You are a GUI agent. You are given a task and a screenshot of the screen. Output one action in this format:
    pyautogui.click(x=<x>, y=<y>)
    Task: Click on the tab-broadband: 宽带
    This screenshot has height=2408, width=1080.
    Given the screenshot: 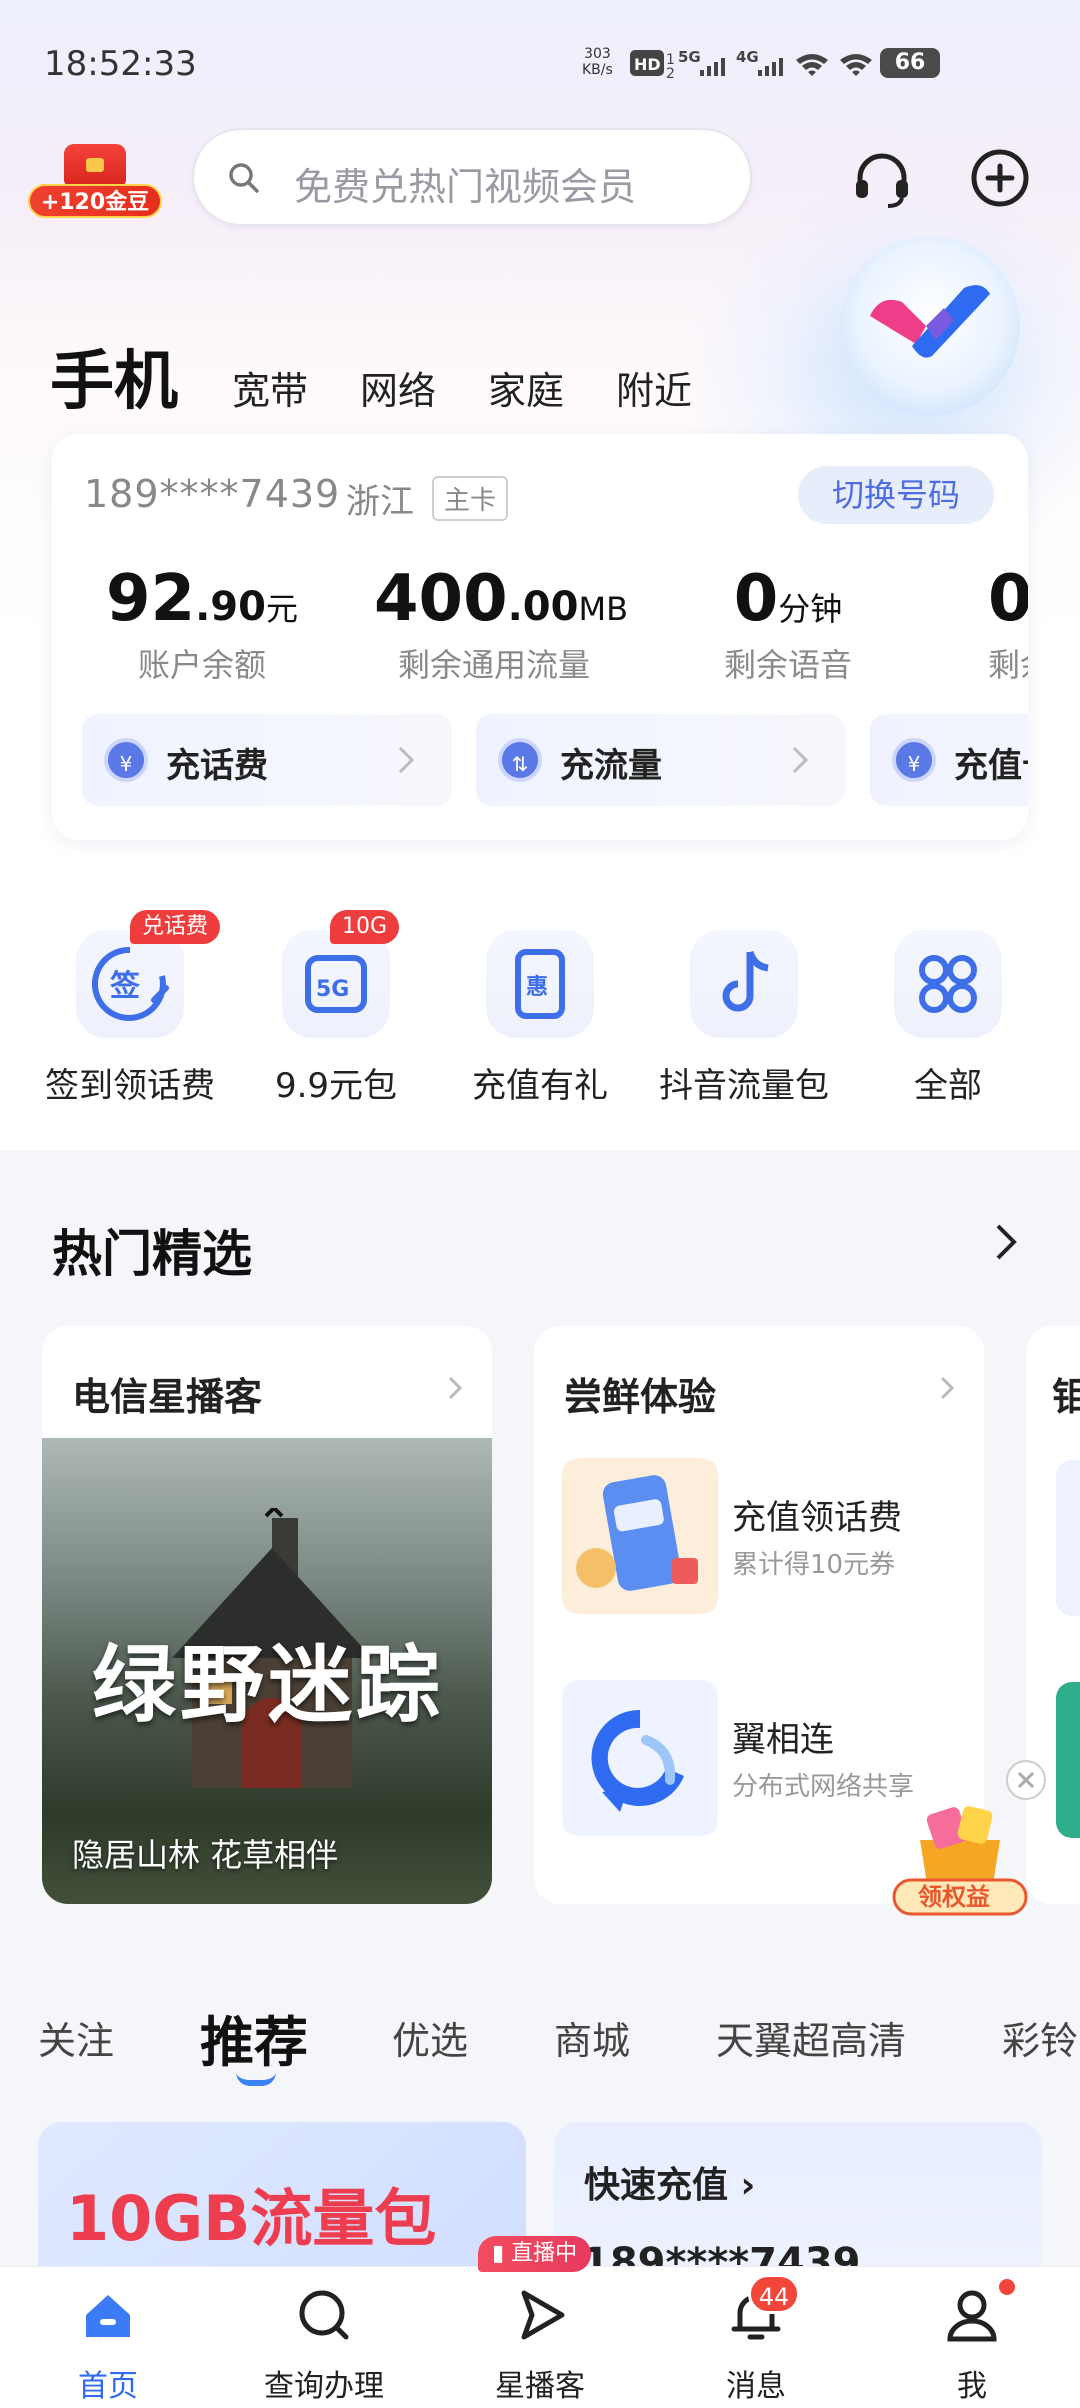 What is the action you would take?
    pyautogui.click(x=270, y=387)
    